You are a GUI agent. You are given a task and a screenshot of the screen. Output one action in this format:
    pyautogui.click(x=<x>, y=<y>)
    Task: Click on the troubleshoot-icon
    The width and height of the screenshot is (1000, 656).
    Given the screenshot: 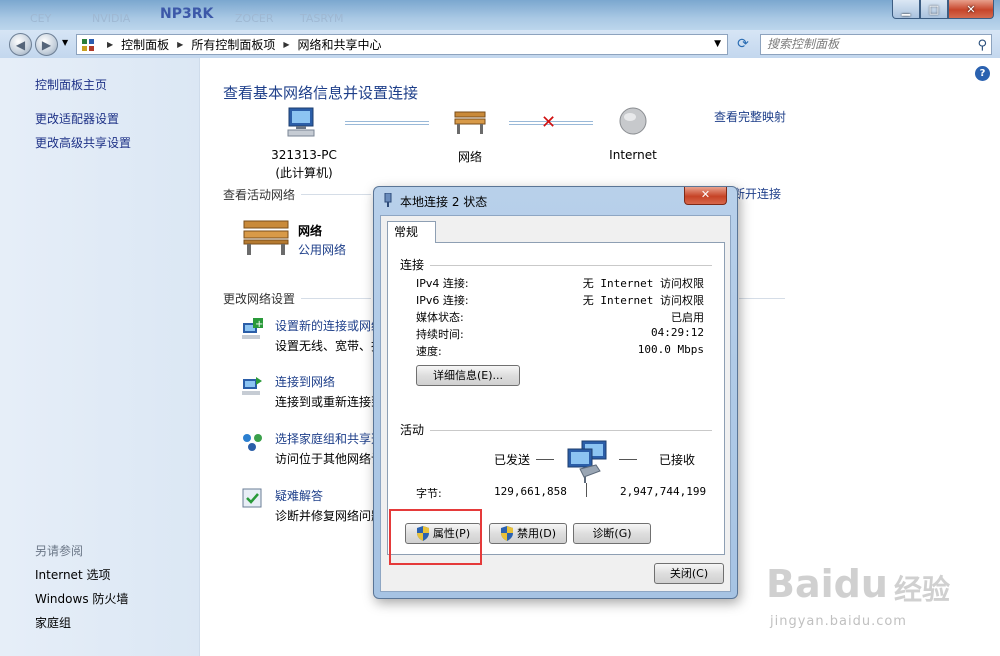 What is the action you would take?
    pyautogui.click(x=252, y=498)
    